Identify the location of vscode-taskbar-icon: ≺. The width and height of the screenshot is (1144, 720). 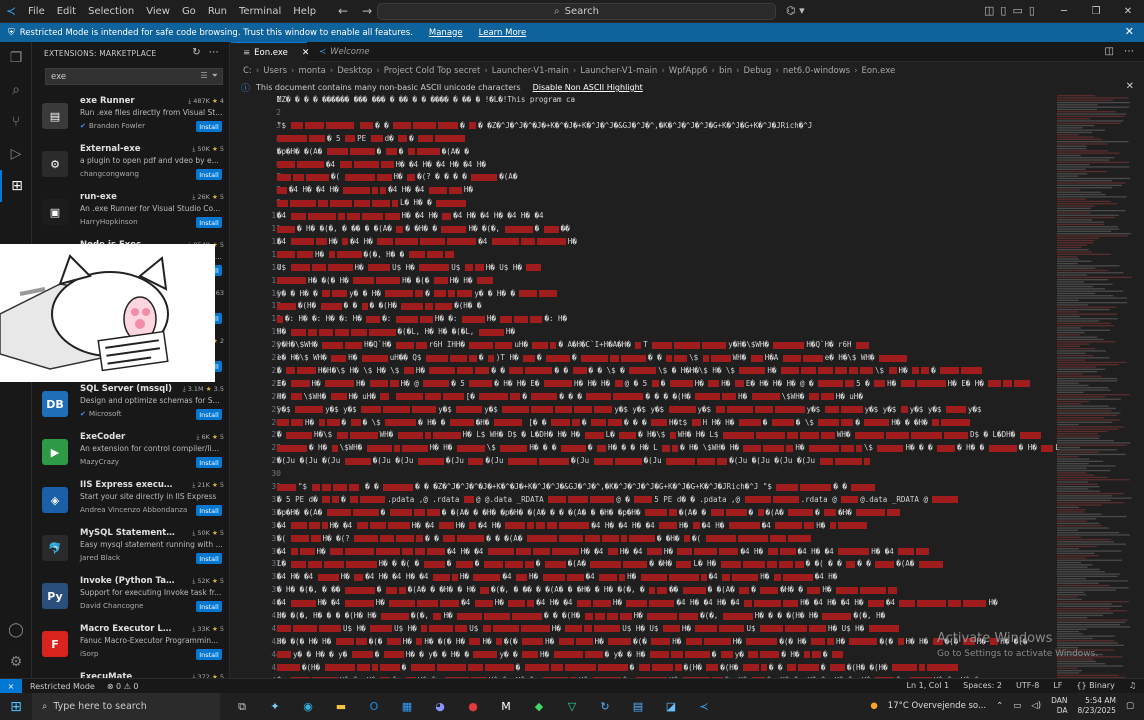
(704, 707).